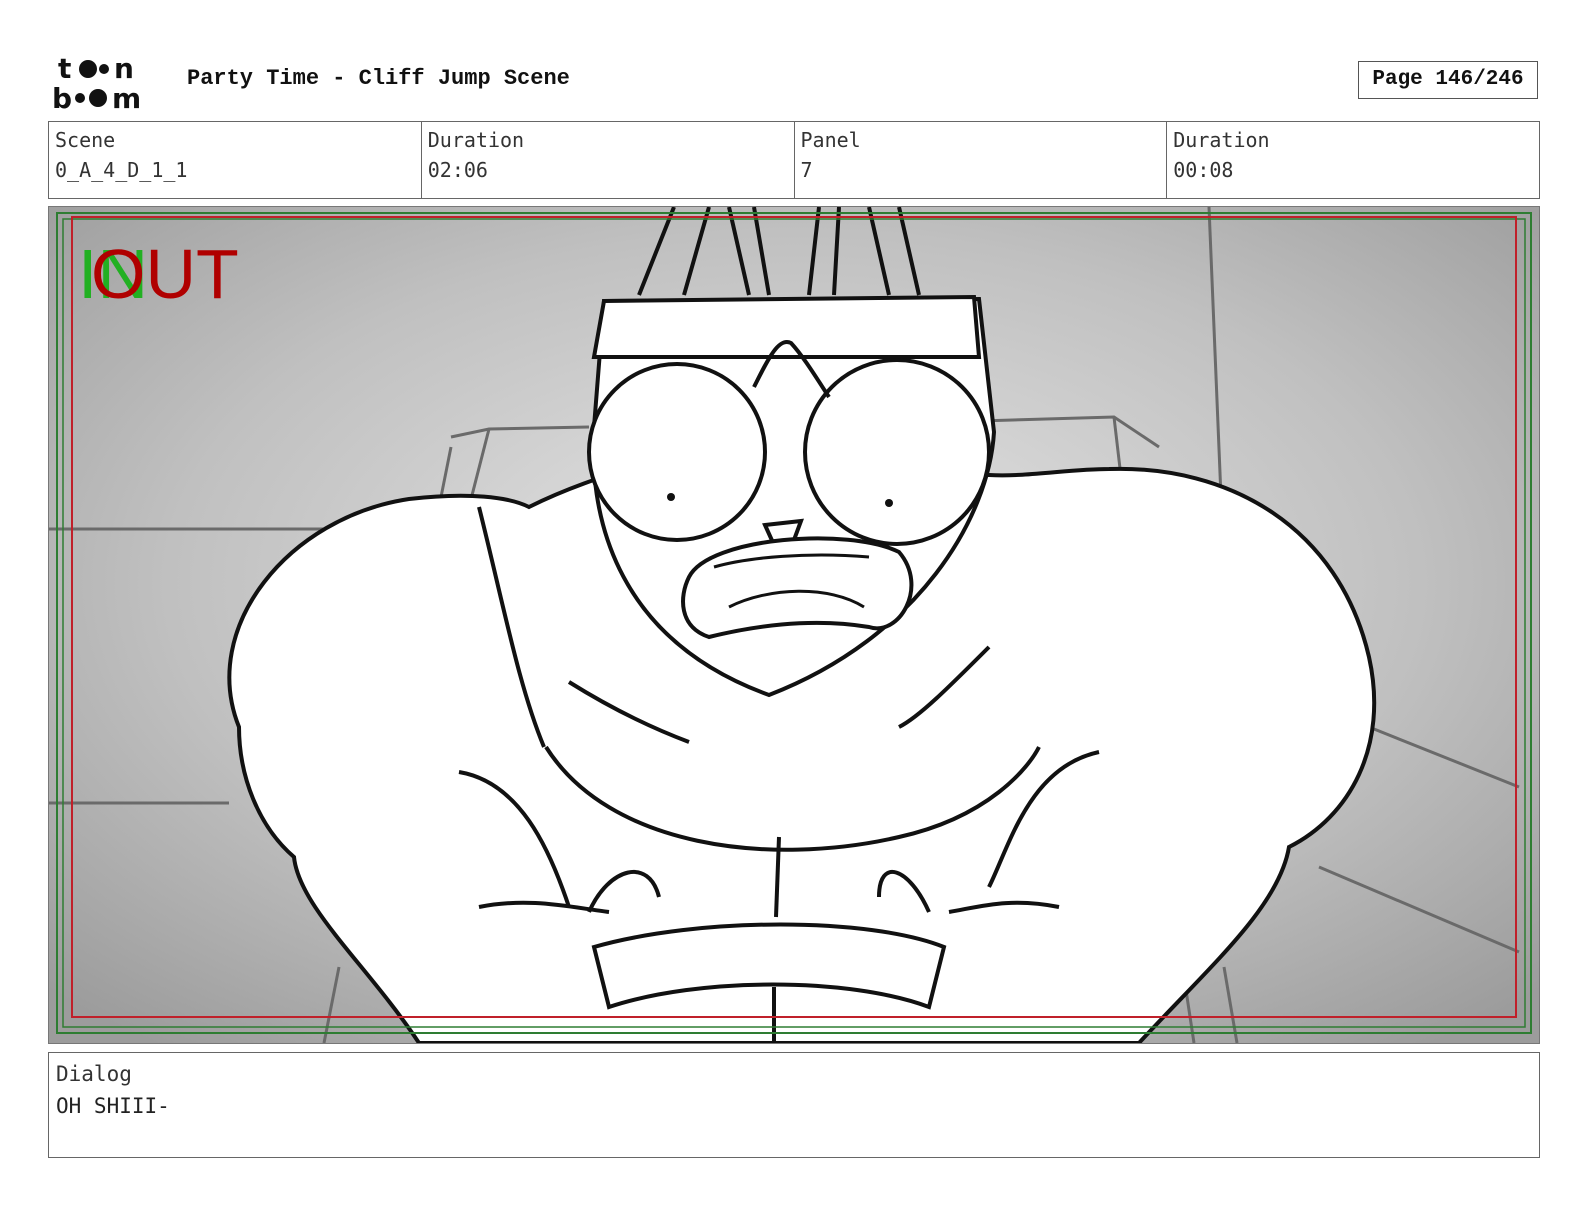  What do you see at coordinates (378, 78) in the screenshot?
I see `document-title: Party Time - Cliff Jump Scene` at bounding box center [378, 78].